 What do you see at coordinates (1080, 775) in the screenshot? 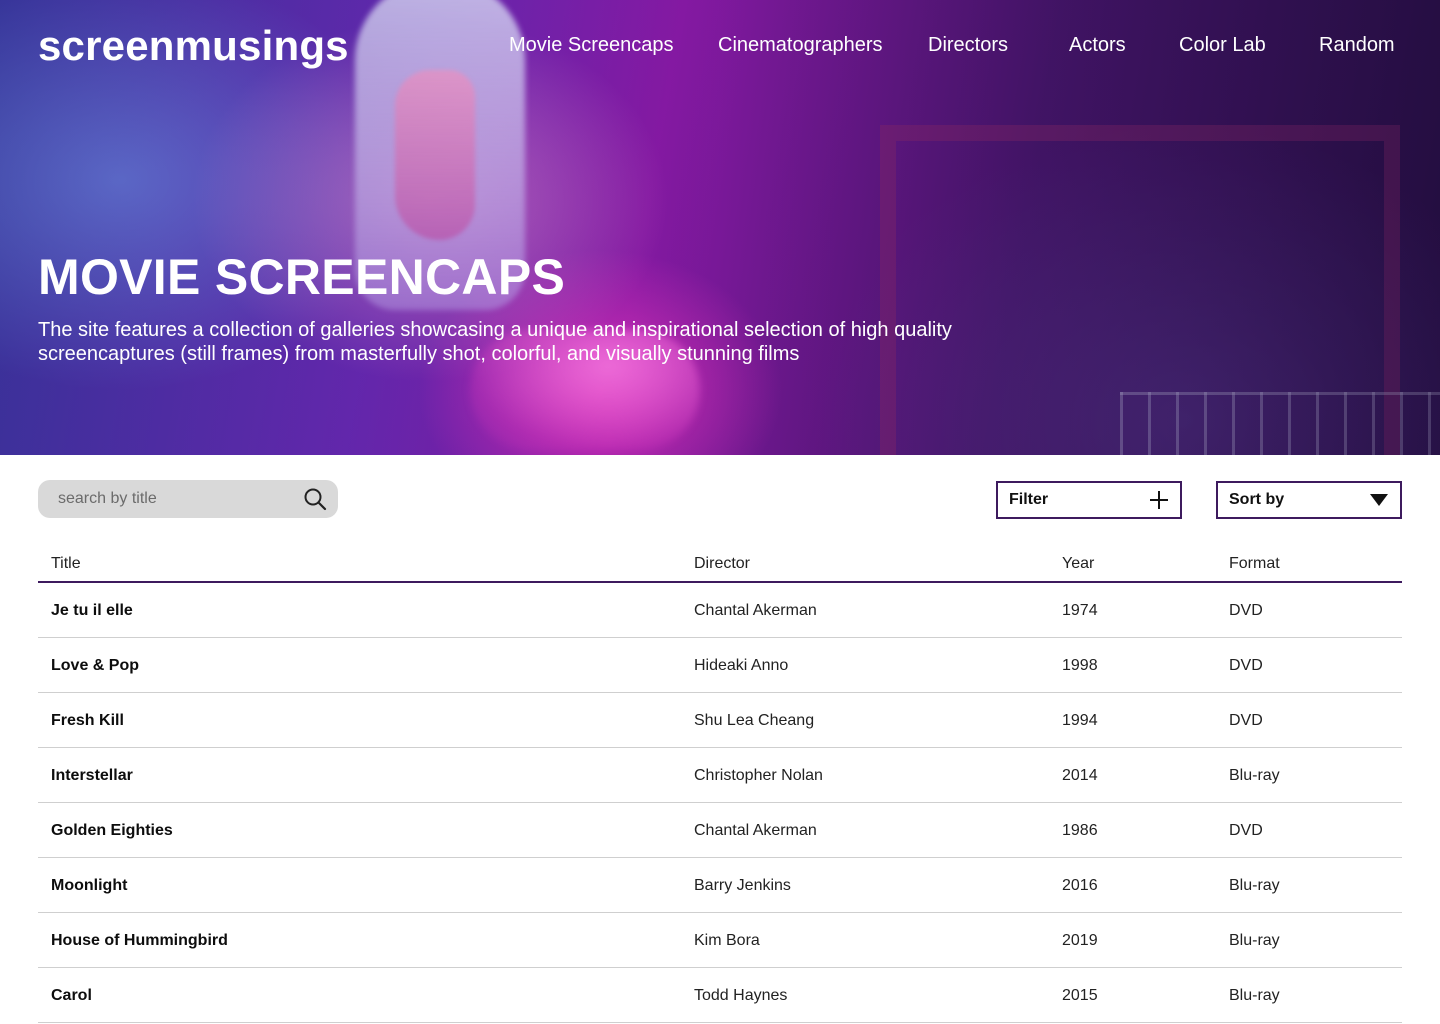
I see `row-year: 2014` at bounding box center [1080, 775].